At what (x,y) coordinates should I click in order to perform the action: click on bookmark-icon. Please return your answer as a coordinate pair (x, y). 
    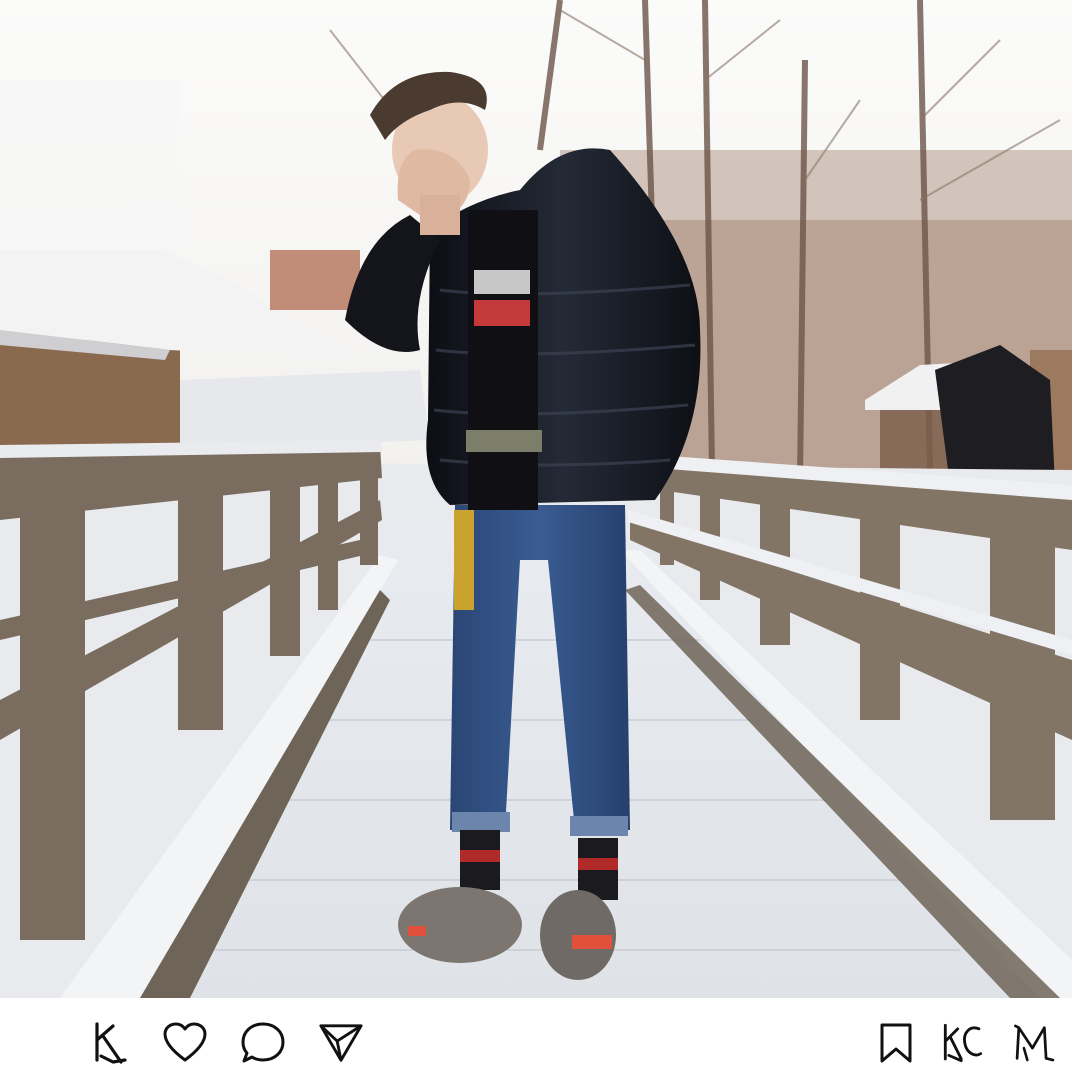
    Looking at the image, I should click on (896, 1043).